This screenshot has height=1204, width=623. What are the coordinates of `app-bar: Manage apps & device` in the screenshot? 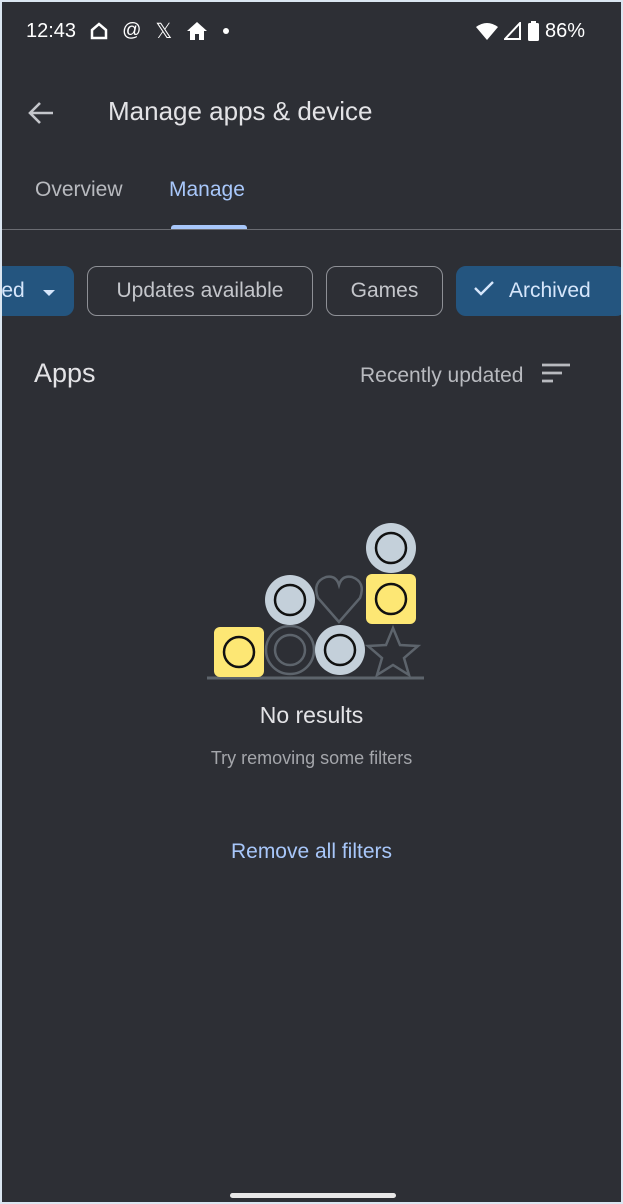 It's located at (311, 112).